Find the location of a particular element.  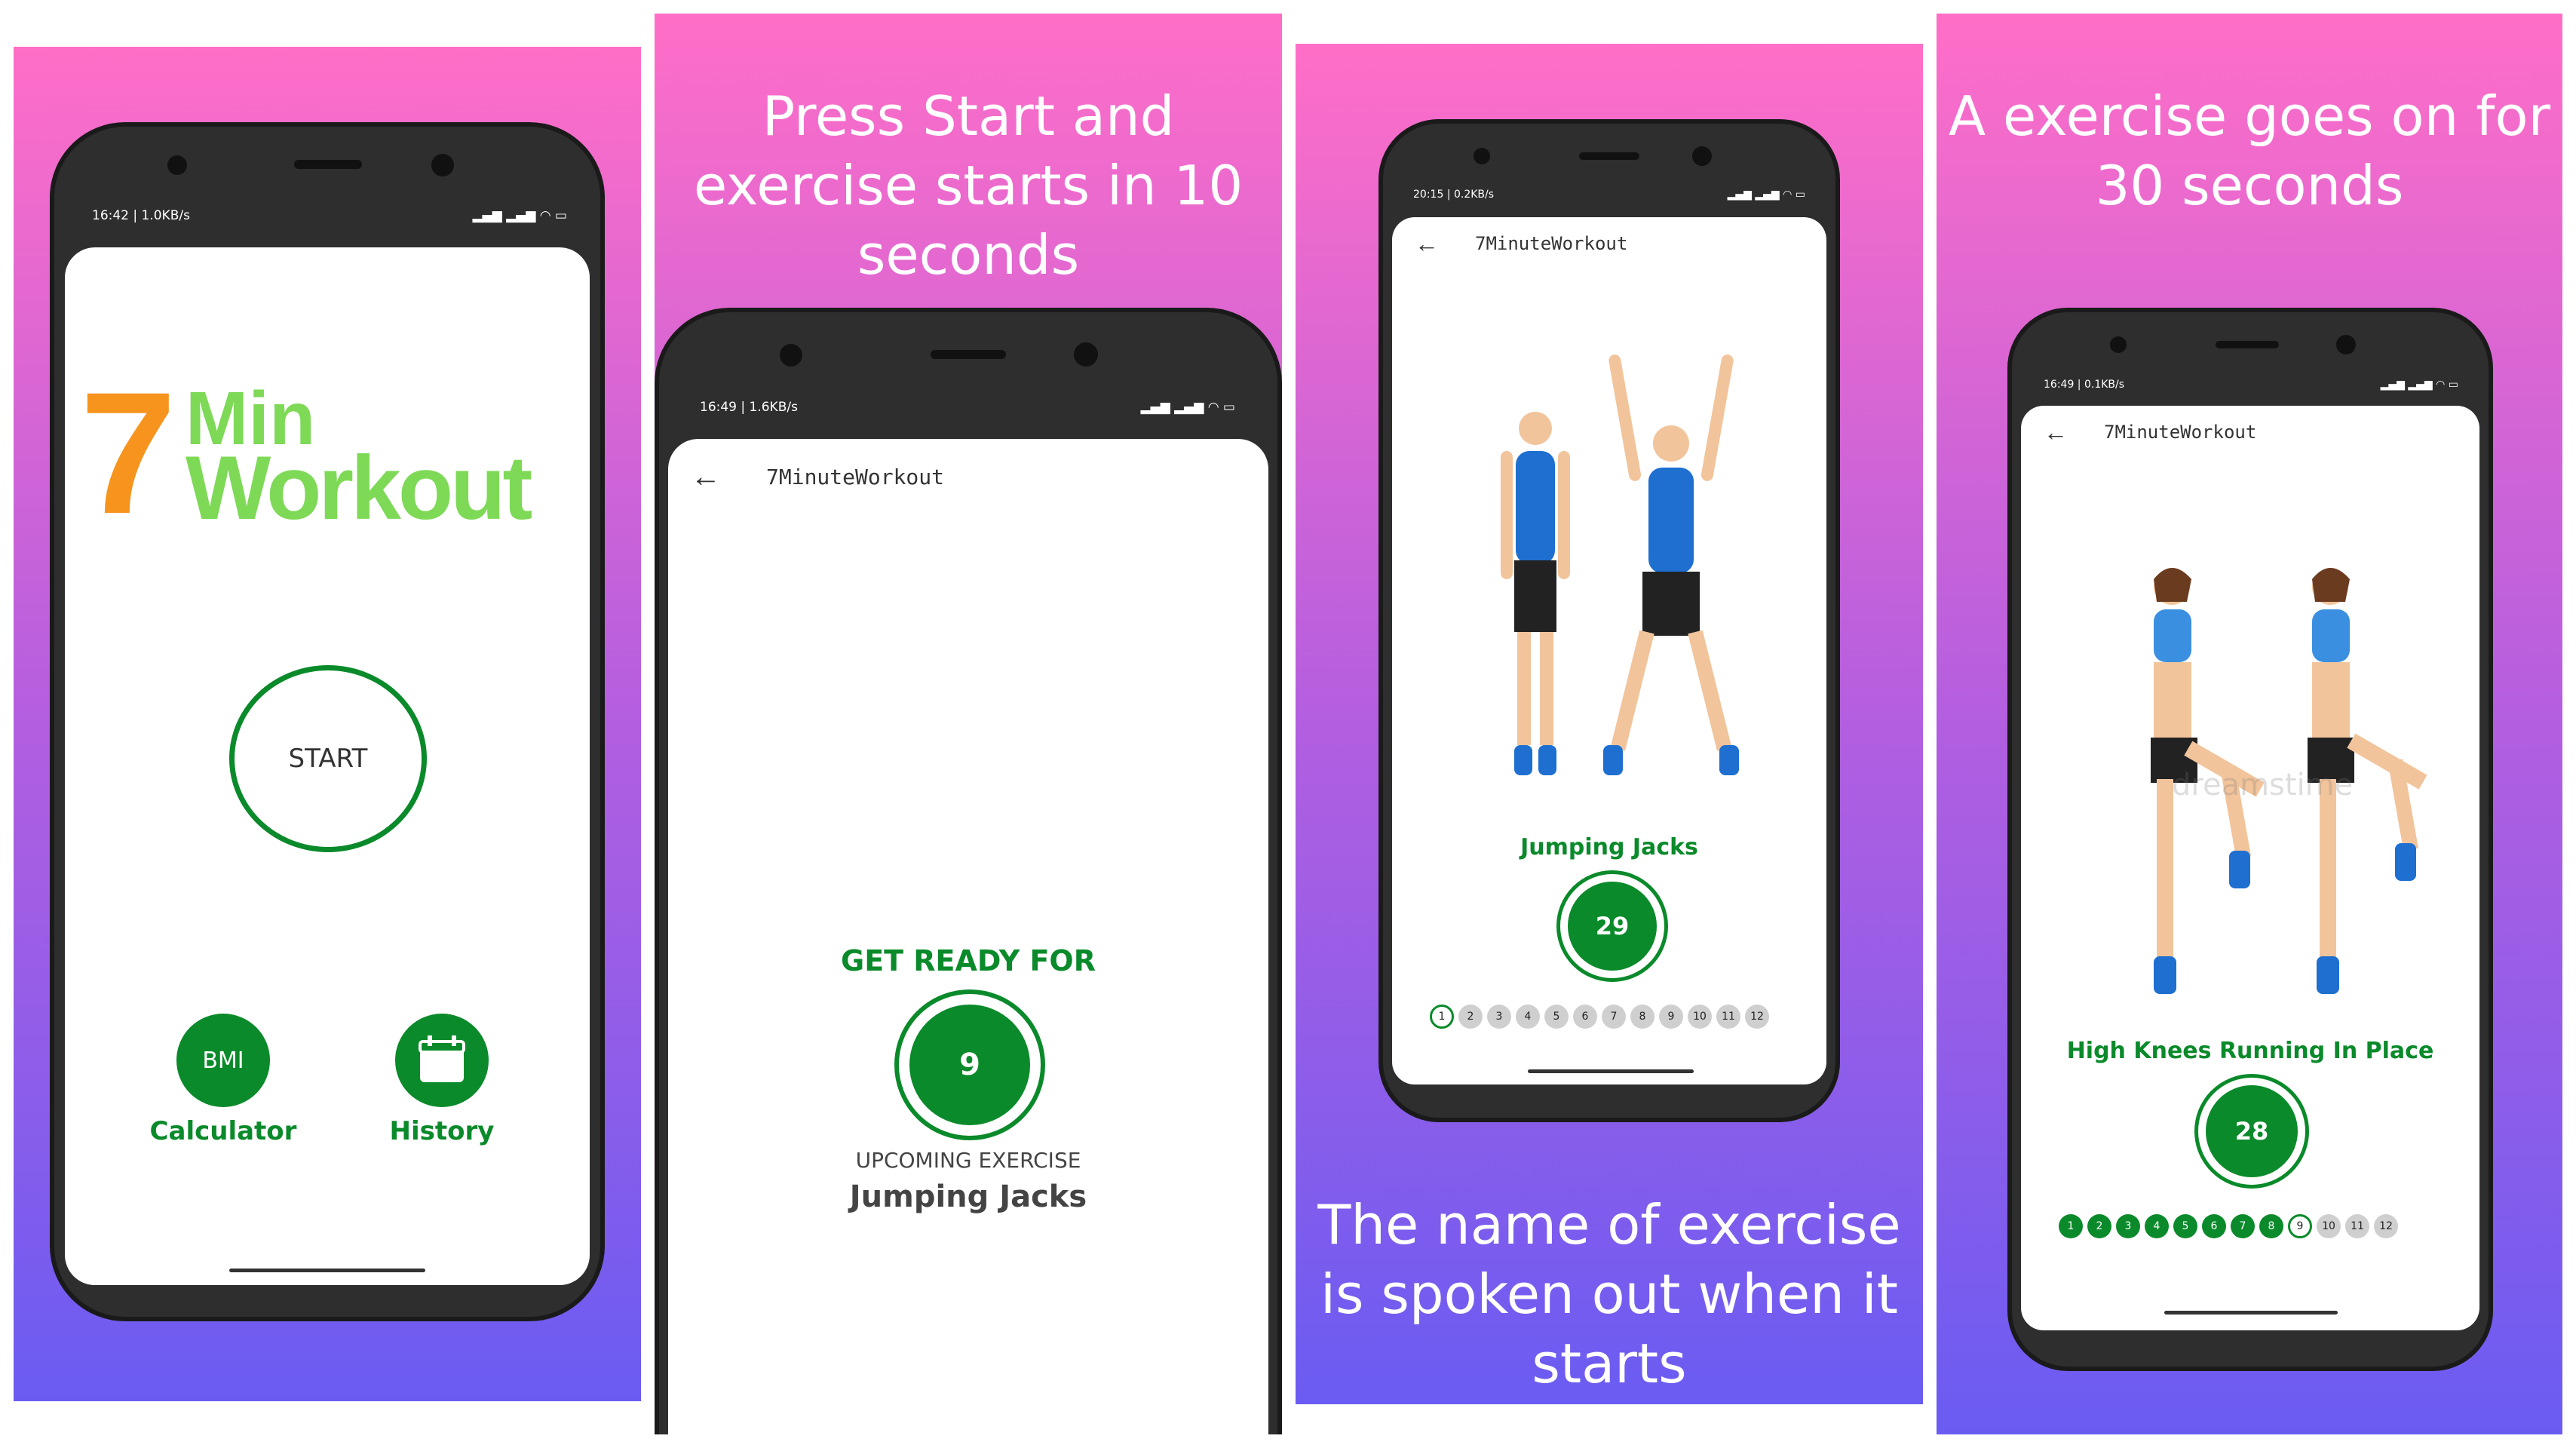

start-label: START is located at coordinates (328, 759).